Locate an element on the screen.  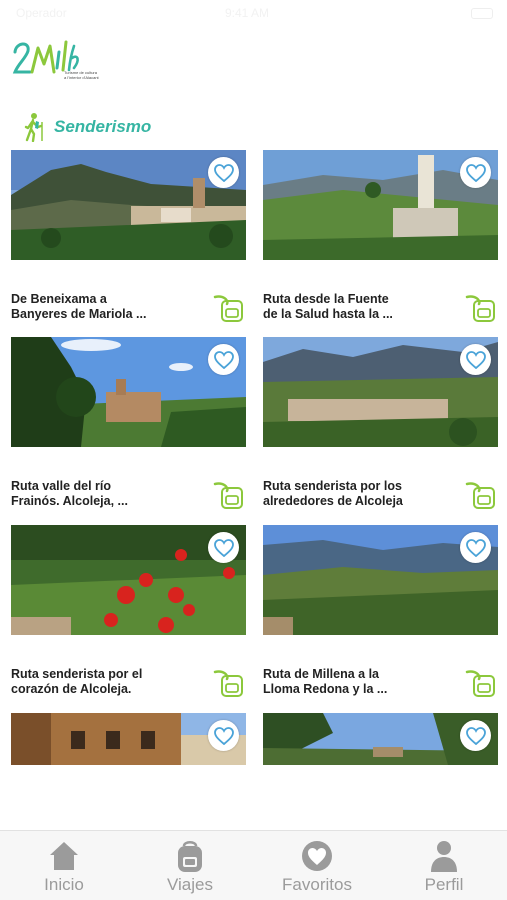
tab-label-inicio: Inicio is located at coordinates (64, 884).